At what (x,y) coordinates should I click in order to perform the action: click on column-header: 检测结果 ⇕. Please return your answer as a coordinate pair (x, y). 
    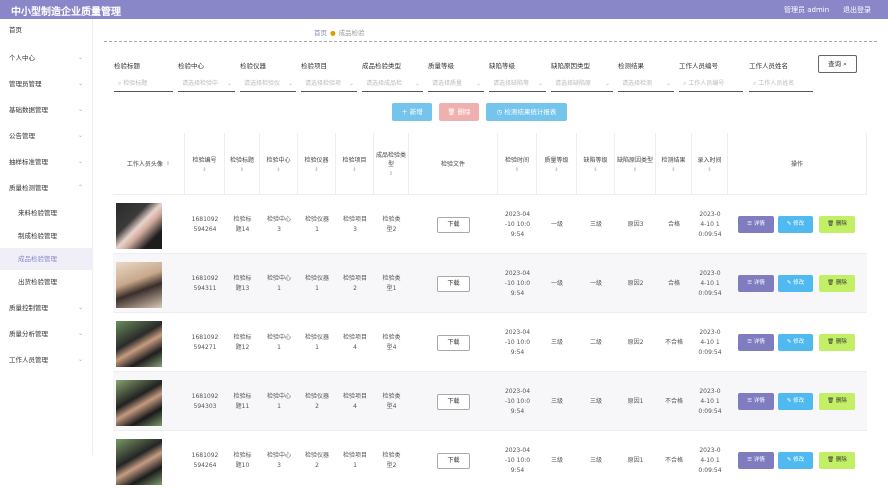
    Looking at the image, I should click on (674, 163).